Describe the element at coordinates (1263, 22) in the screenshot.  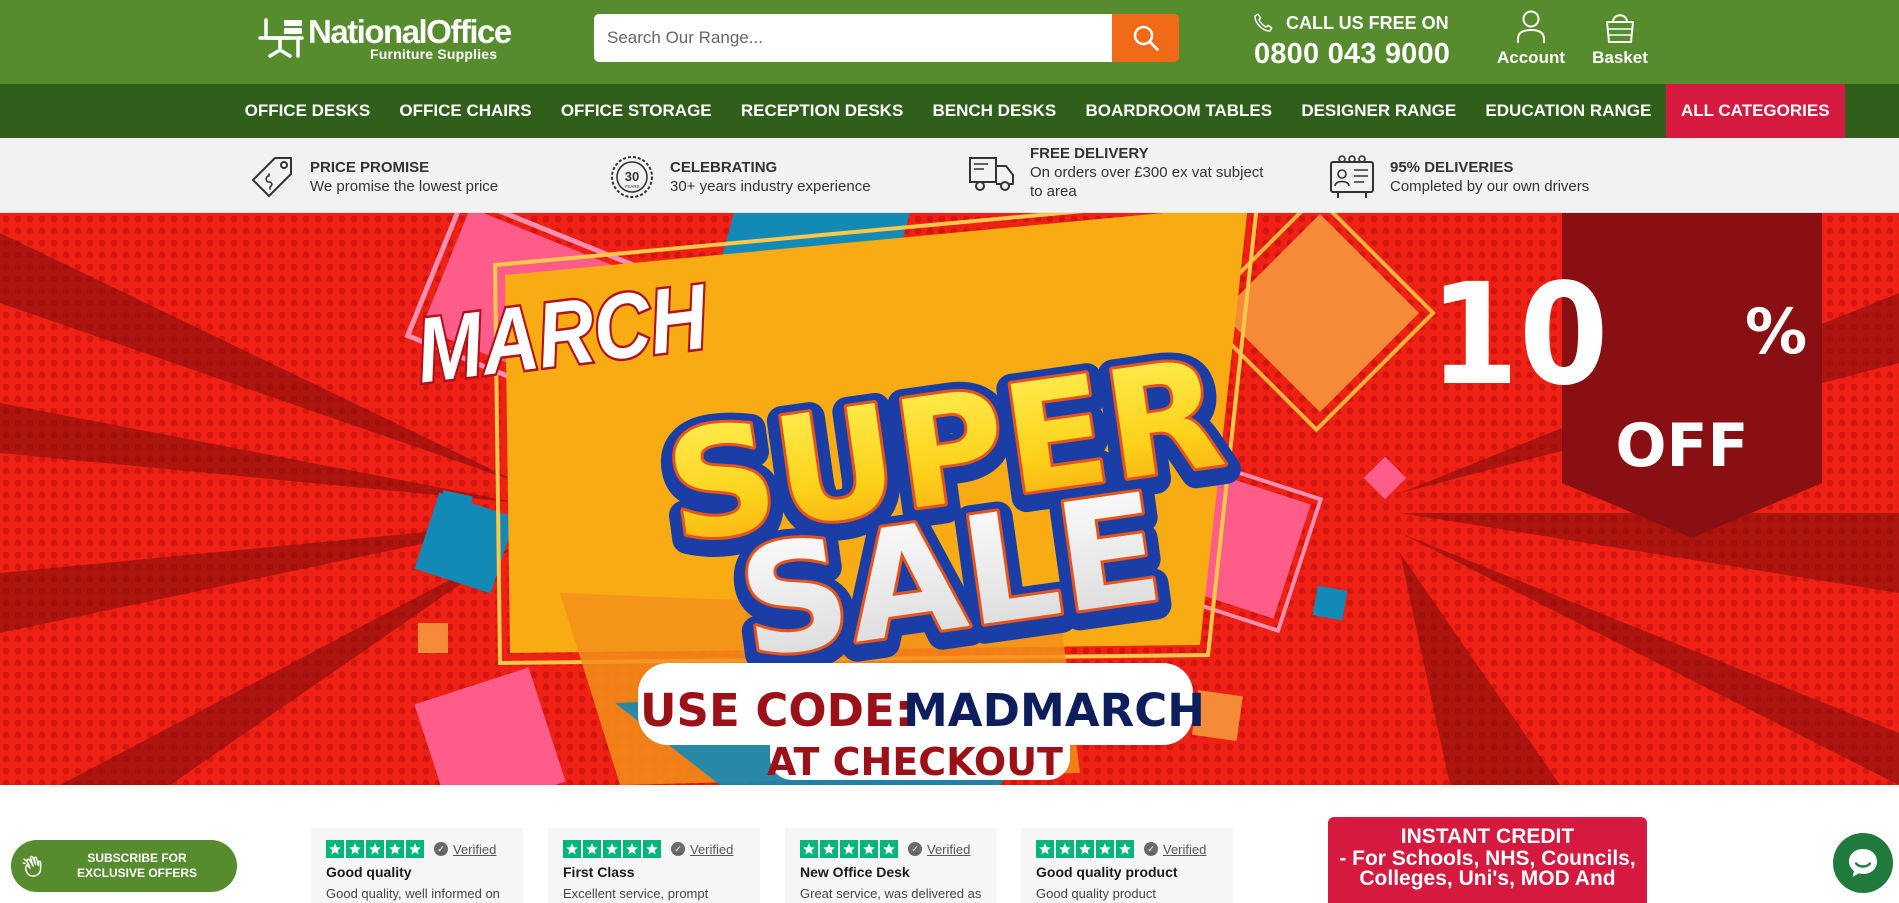
I see `phone-icon` at that location.